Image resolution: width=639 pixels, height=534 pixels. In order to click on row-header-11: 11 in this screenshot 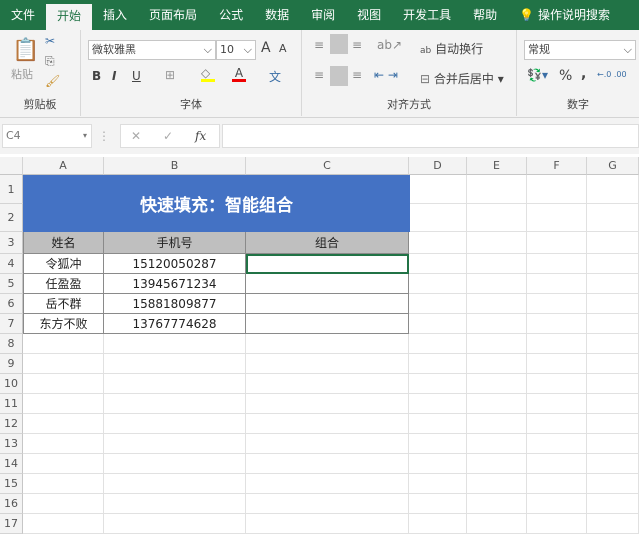, I will do `click(11, 404)`.